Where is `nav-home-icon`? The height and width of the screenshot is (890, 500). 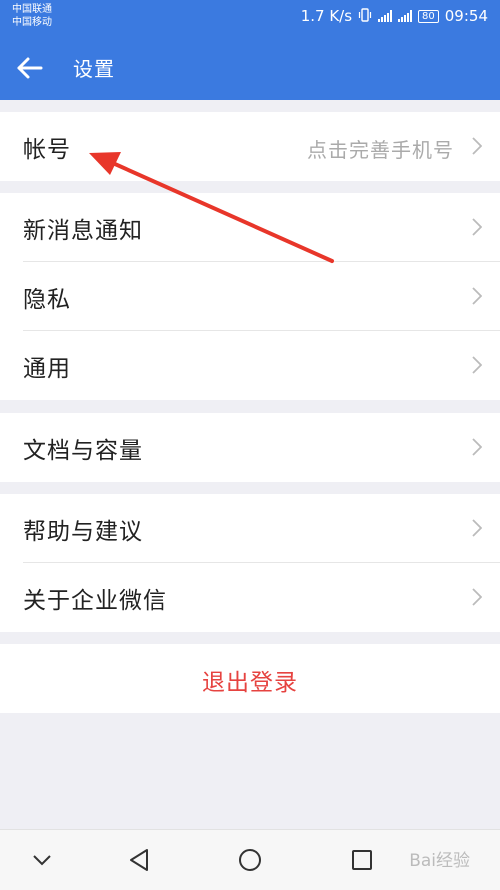 nav-home-icon is located at coordinates (250, 860).